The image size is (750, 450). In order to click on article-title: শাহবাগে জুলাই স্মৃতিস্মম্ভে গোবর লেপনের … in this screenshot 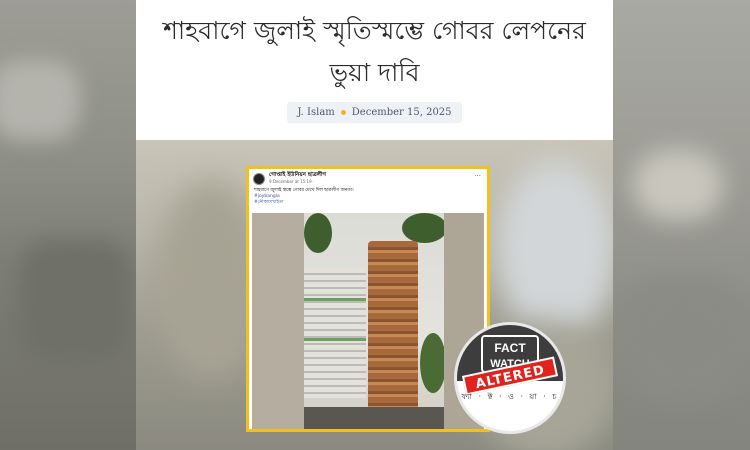, I will do `click(374, 51)`.